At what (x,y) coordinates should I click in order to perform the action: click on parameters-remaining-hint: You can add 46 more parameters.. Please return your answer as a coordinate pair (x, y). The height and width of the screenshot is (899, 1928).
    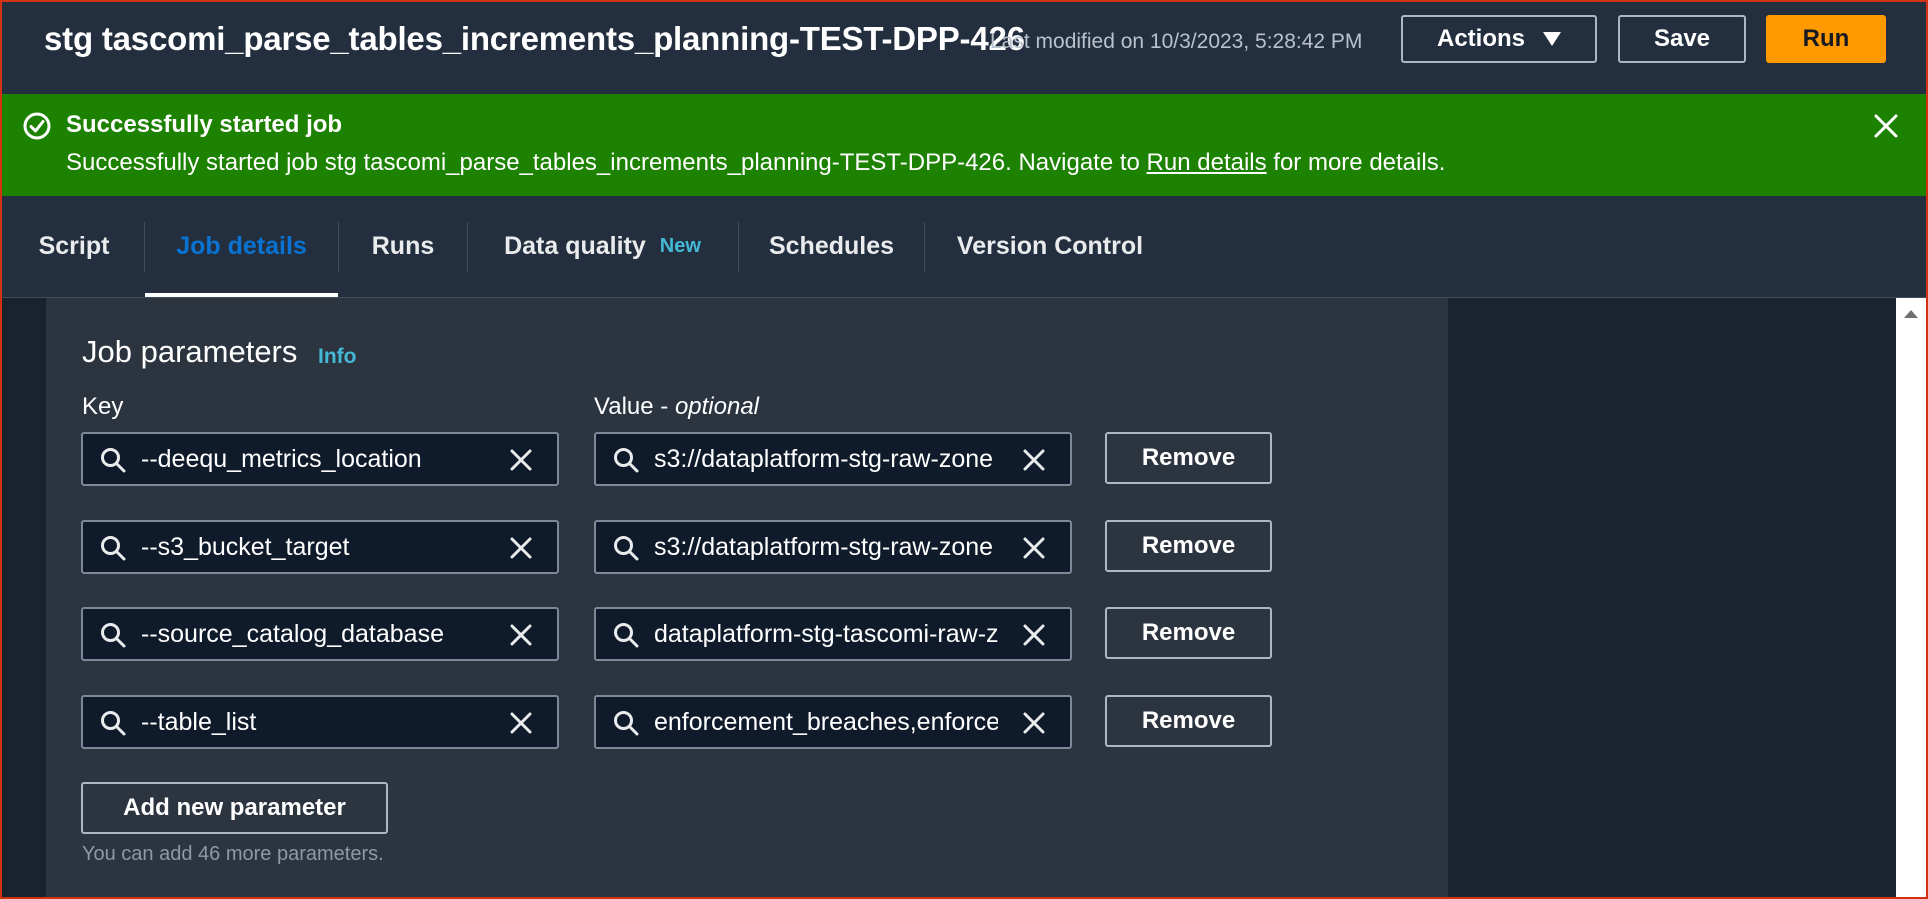
    Looking at the image, I should click on (233, 854).